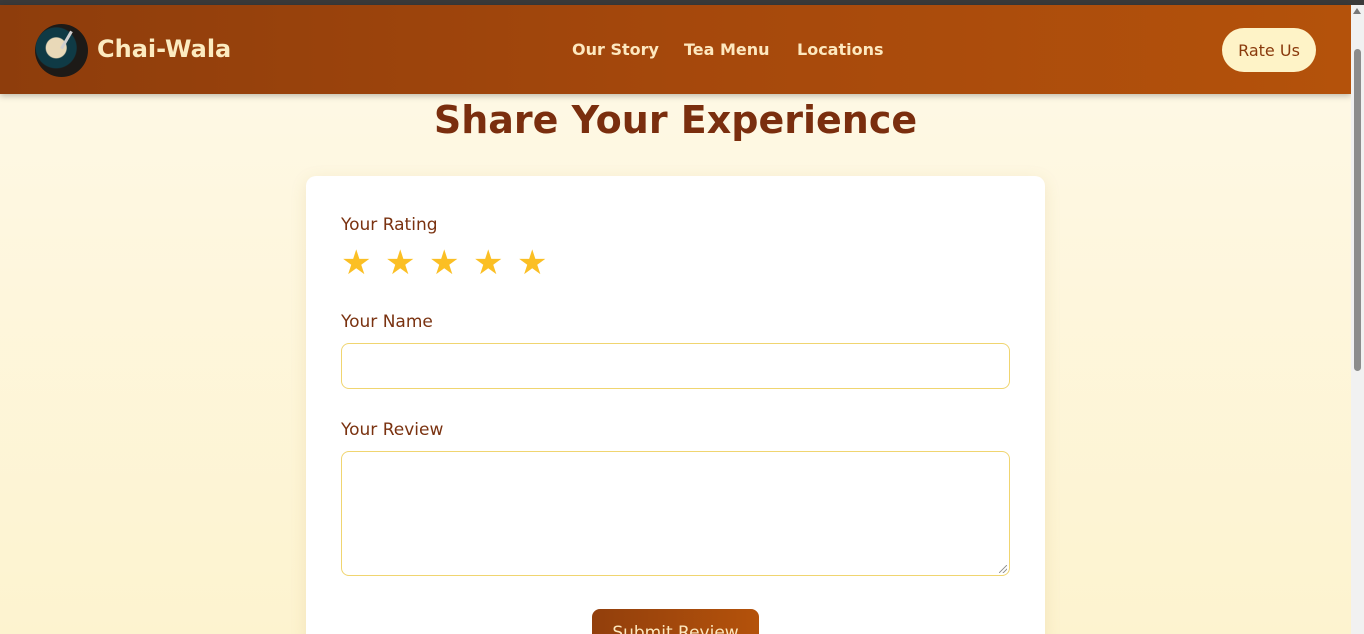  I want to click on star-icon-5: ★, so click(534, 263).